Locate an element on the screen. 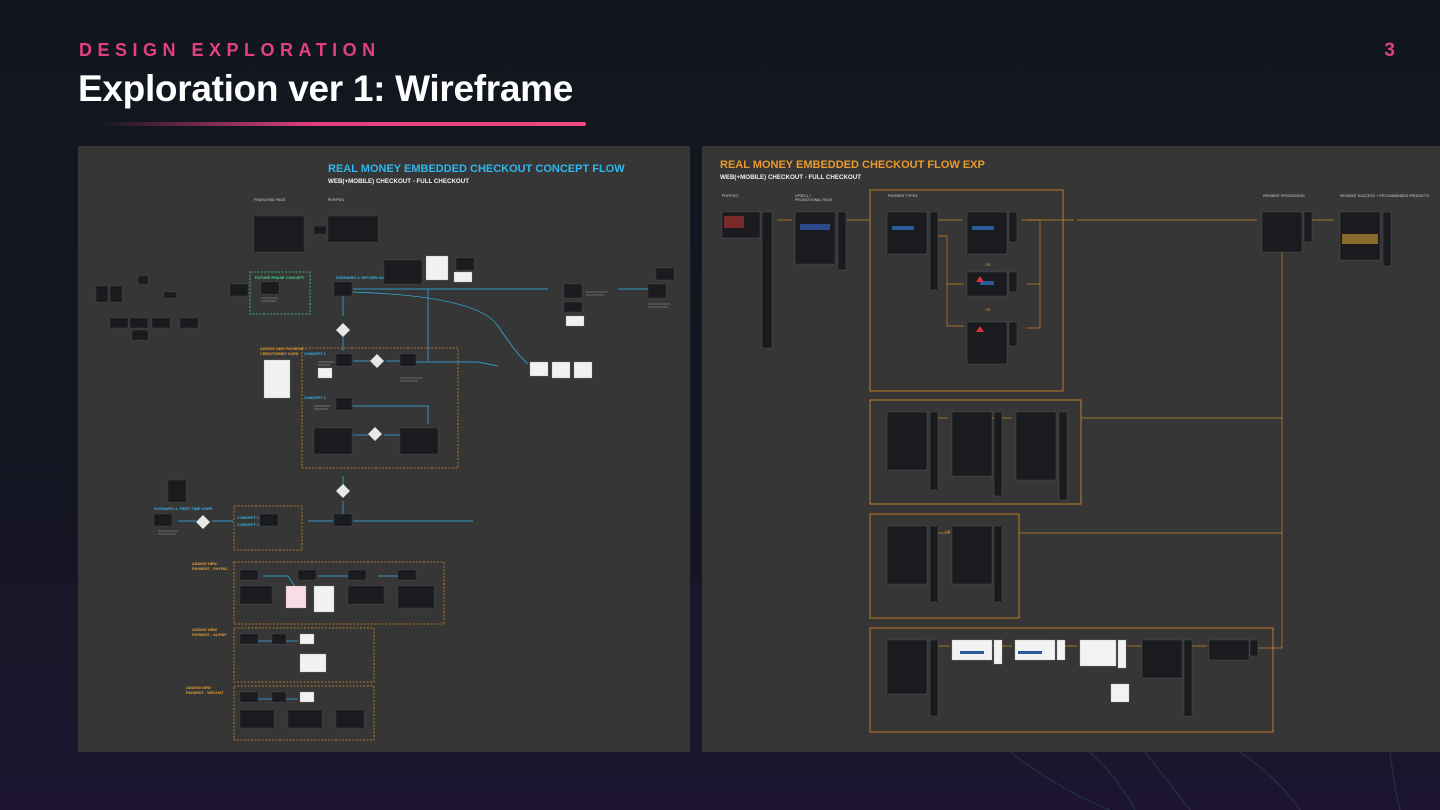 The image size is (1440, 810). page-title: Exploration ver 1: Wireframe is located at coordinates (326, 88).